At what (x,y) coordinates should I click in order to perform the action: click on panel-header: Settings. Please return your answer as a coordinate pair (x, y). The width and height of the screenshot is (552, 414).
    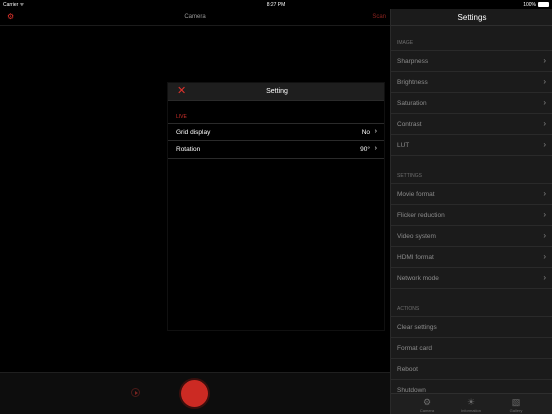
    Looking at the image, I should click on (471, 17).